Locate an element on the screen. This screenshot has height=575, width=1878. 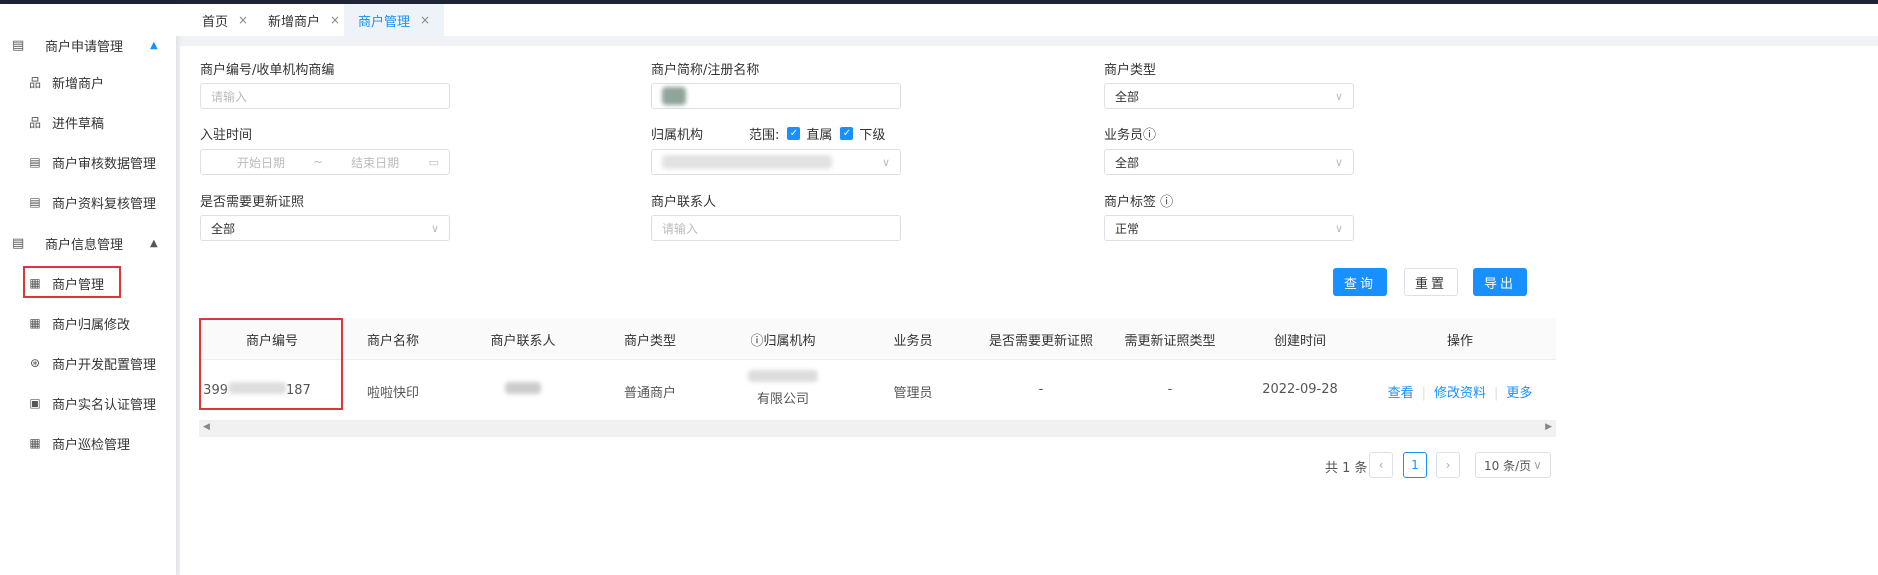
actions-cell: 查看 | 修改资料 | 更多 is located at coordinates (1460, 393).